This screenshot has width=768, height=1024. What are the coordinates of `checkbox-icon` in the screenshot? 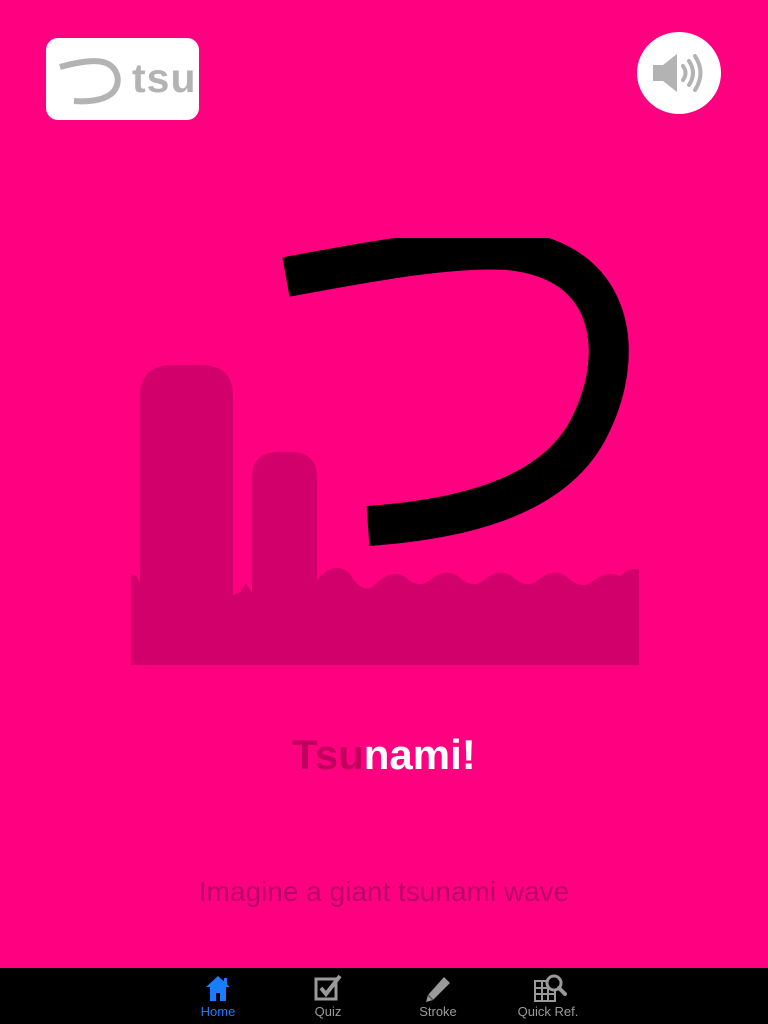 It's located at (328, 987).